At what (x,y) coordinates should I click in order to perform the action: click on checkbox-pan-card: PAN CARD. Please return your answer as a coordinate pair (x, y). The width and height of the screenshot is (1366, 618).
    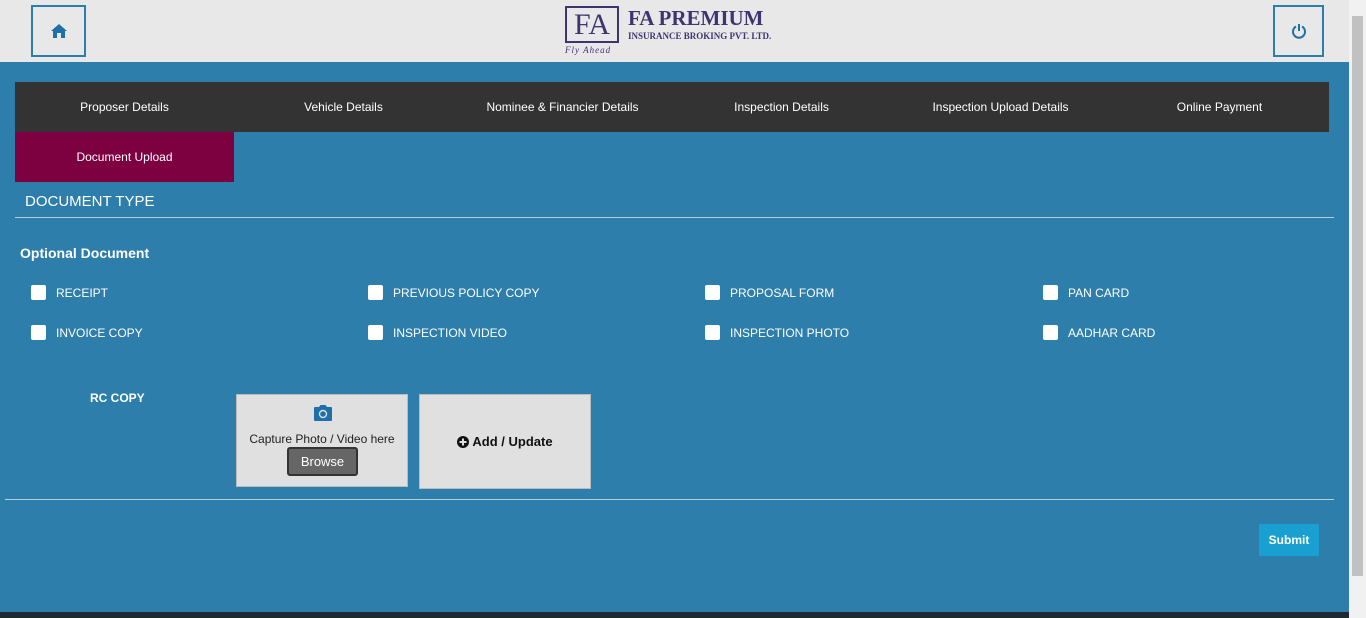
    Looking at the image, I should click on (1086, 292).